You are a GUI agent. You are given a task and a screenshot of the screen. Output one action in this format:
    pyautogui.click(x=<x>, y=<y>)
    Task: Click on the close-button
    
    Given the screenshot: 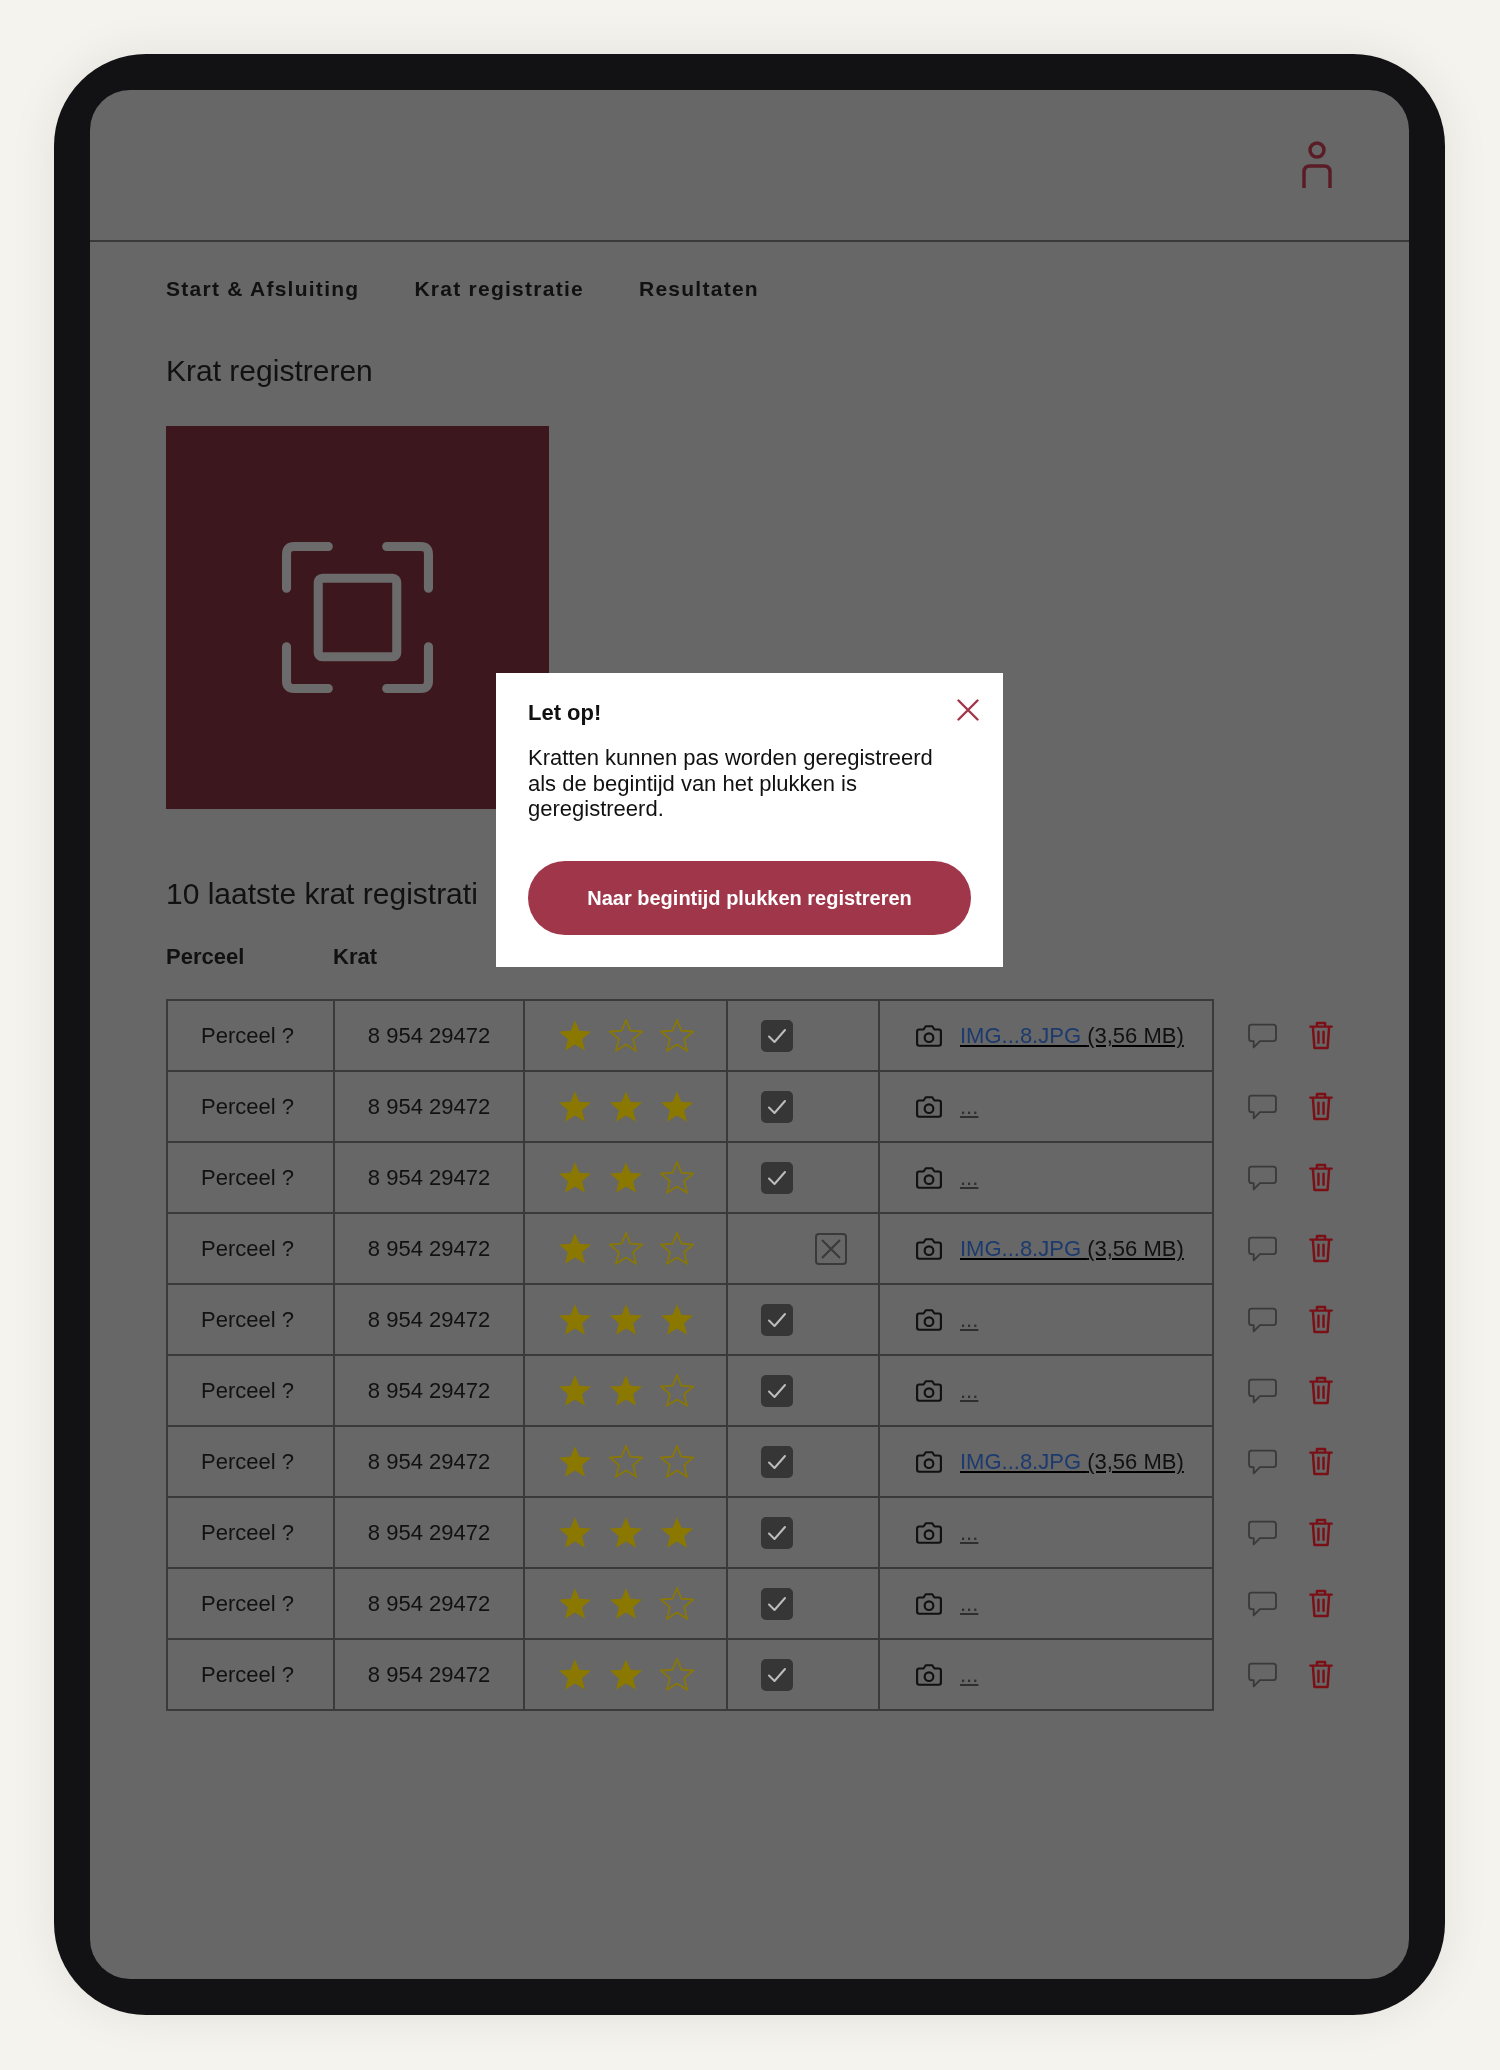 What is the action you would take?
    pyautogui.click(x=968, y=710)
    